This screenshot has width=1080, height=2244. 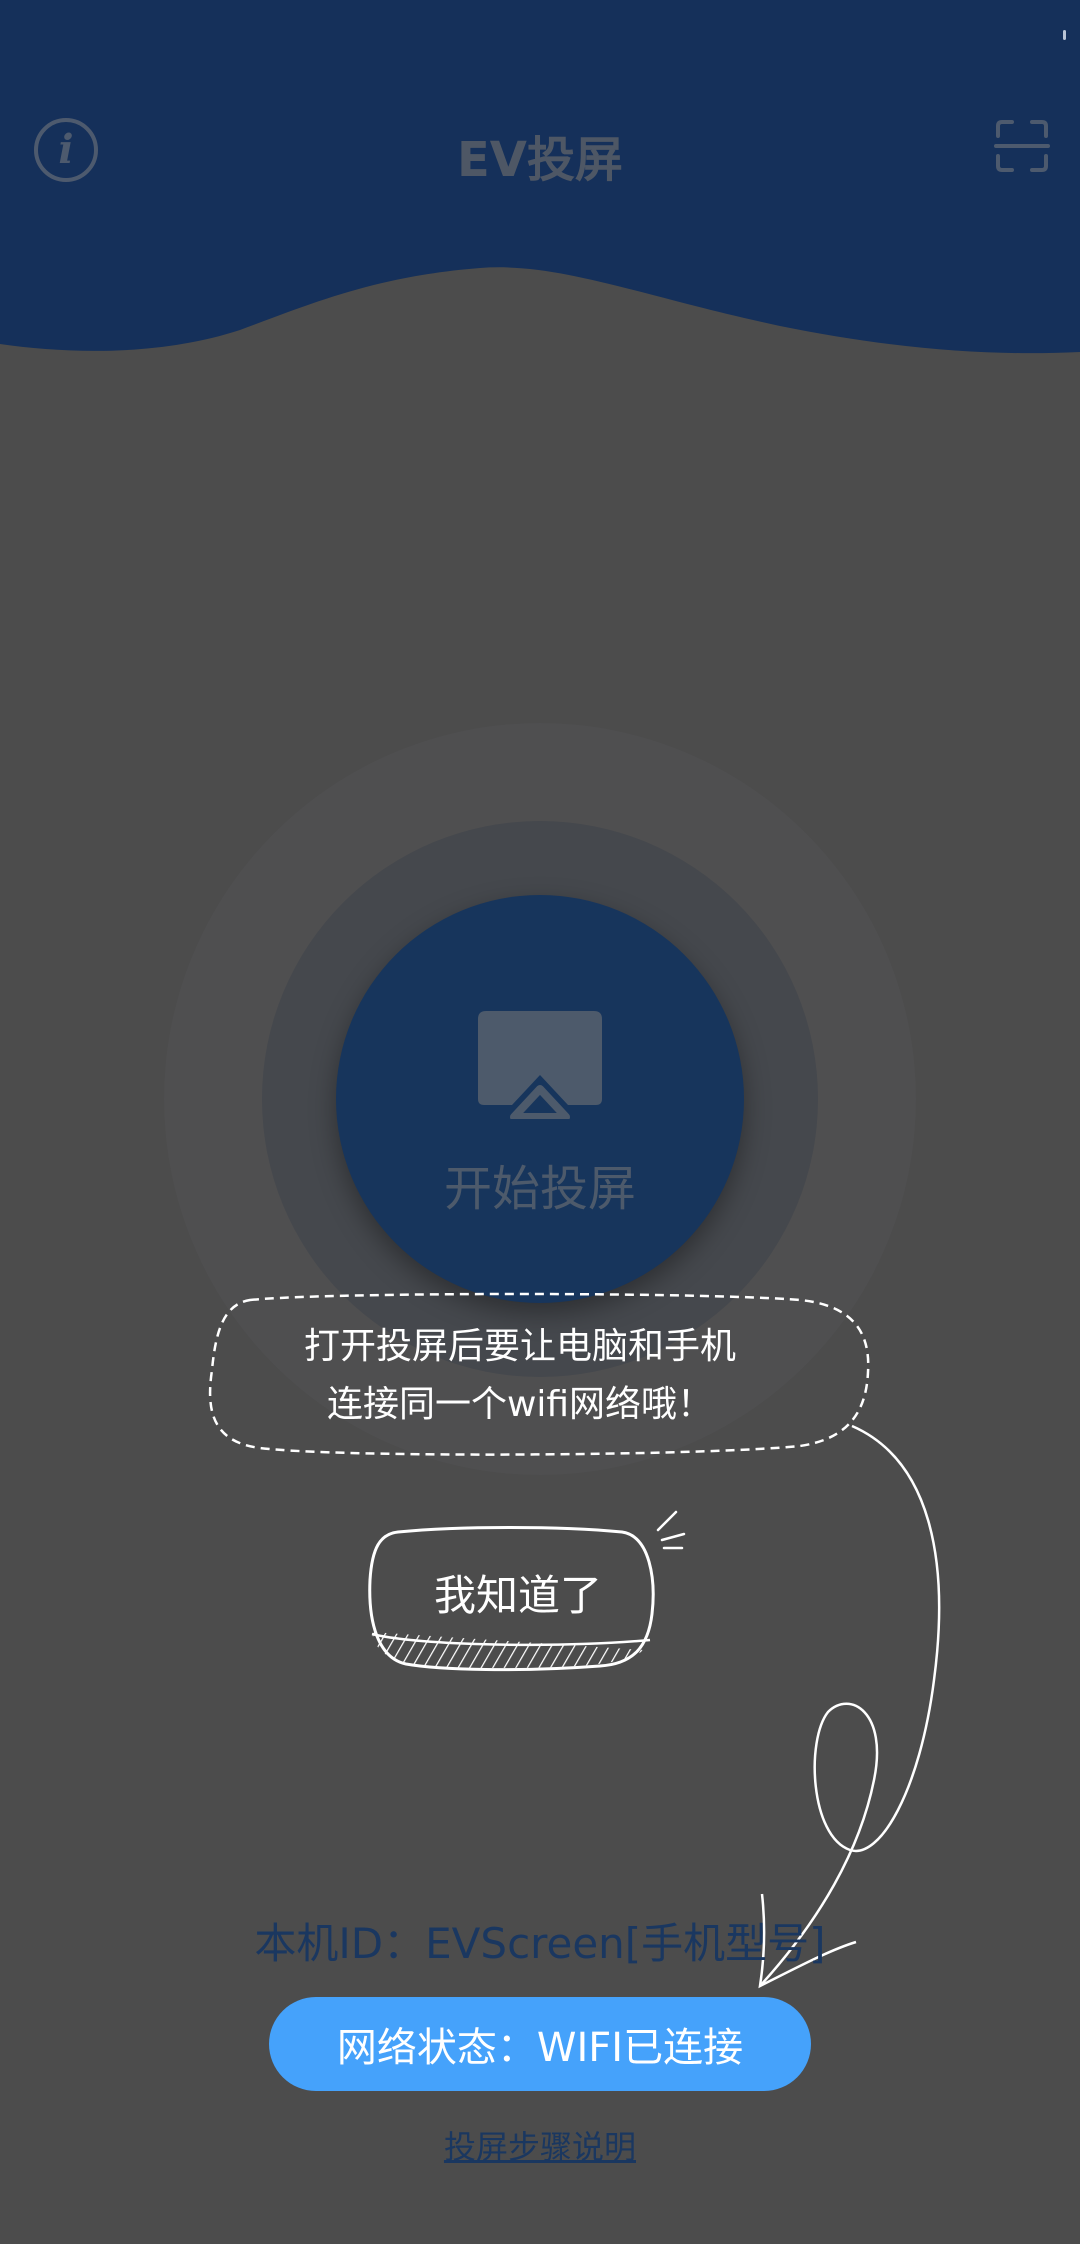 What do you see at coordinates (1022, 146) in the screenshot?
I see `scan-icon` at bounding box center [1022, 146].